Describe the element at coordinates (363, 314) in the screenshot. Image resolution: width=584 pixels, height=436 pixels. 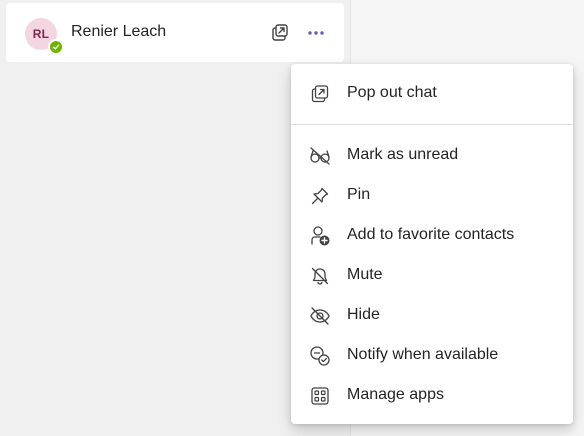
I see `menu-item-label: Hide` at that location.